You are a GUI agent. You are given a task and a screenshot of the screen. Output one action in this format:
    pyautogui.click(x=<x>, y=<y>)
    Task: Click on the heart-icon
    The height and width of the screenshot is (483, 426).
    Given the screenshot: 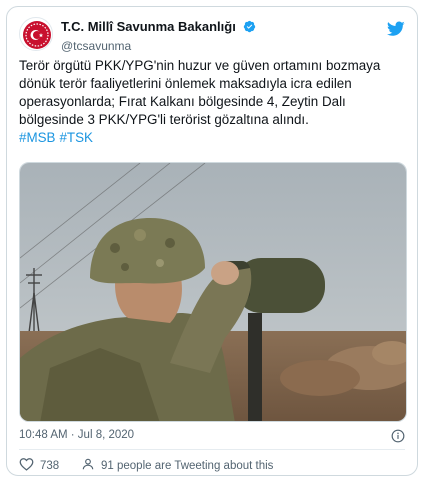 What is the action you would take?
    pyautogui.click(x=26, y=465)
    